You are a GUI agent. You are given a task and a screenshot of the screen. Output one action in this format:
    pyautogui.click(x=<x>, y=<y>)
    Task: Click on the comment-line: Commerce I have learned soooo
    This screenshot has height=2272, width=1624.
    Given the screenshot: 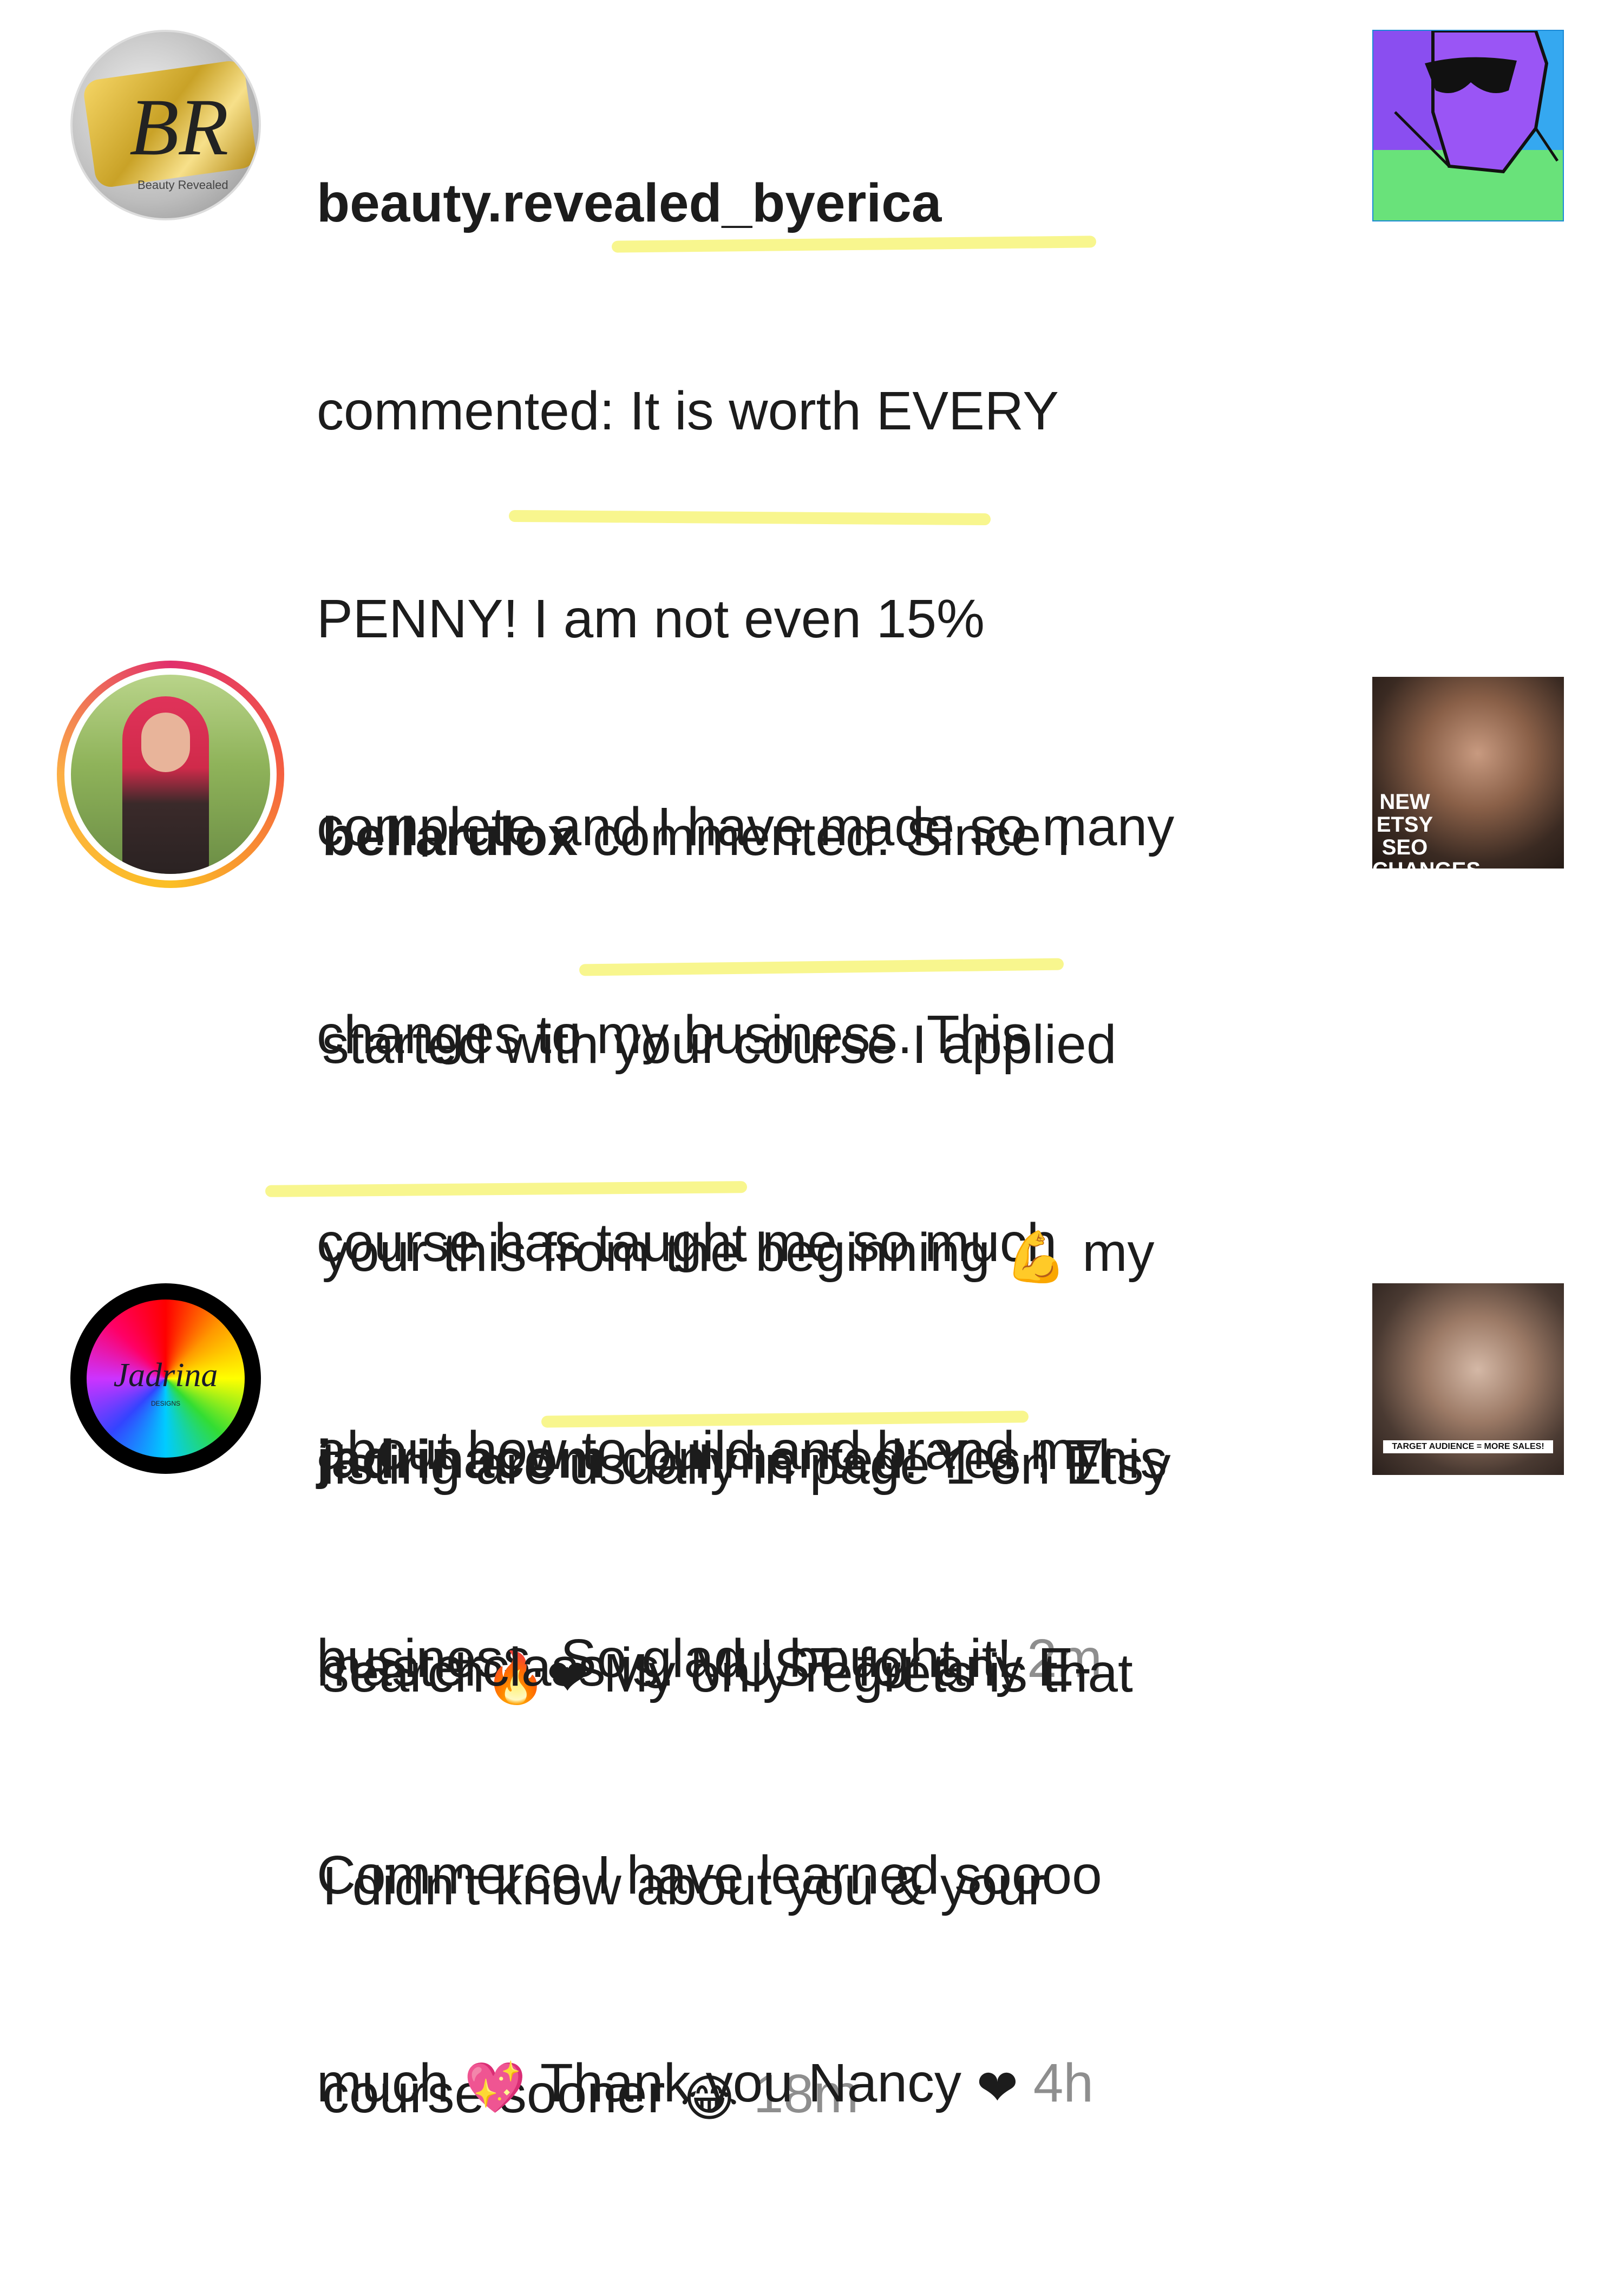 What is the action you would take?
    pyautogui.click(x=709, y=1875)
    